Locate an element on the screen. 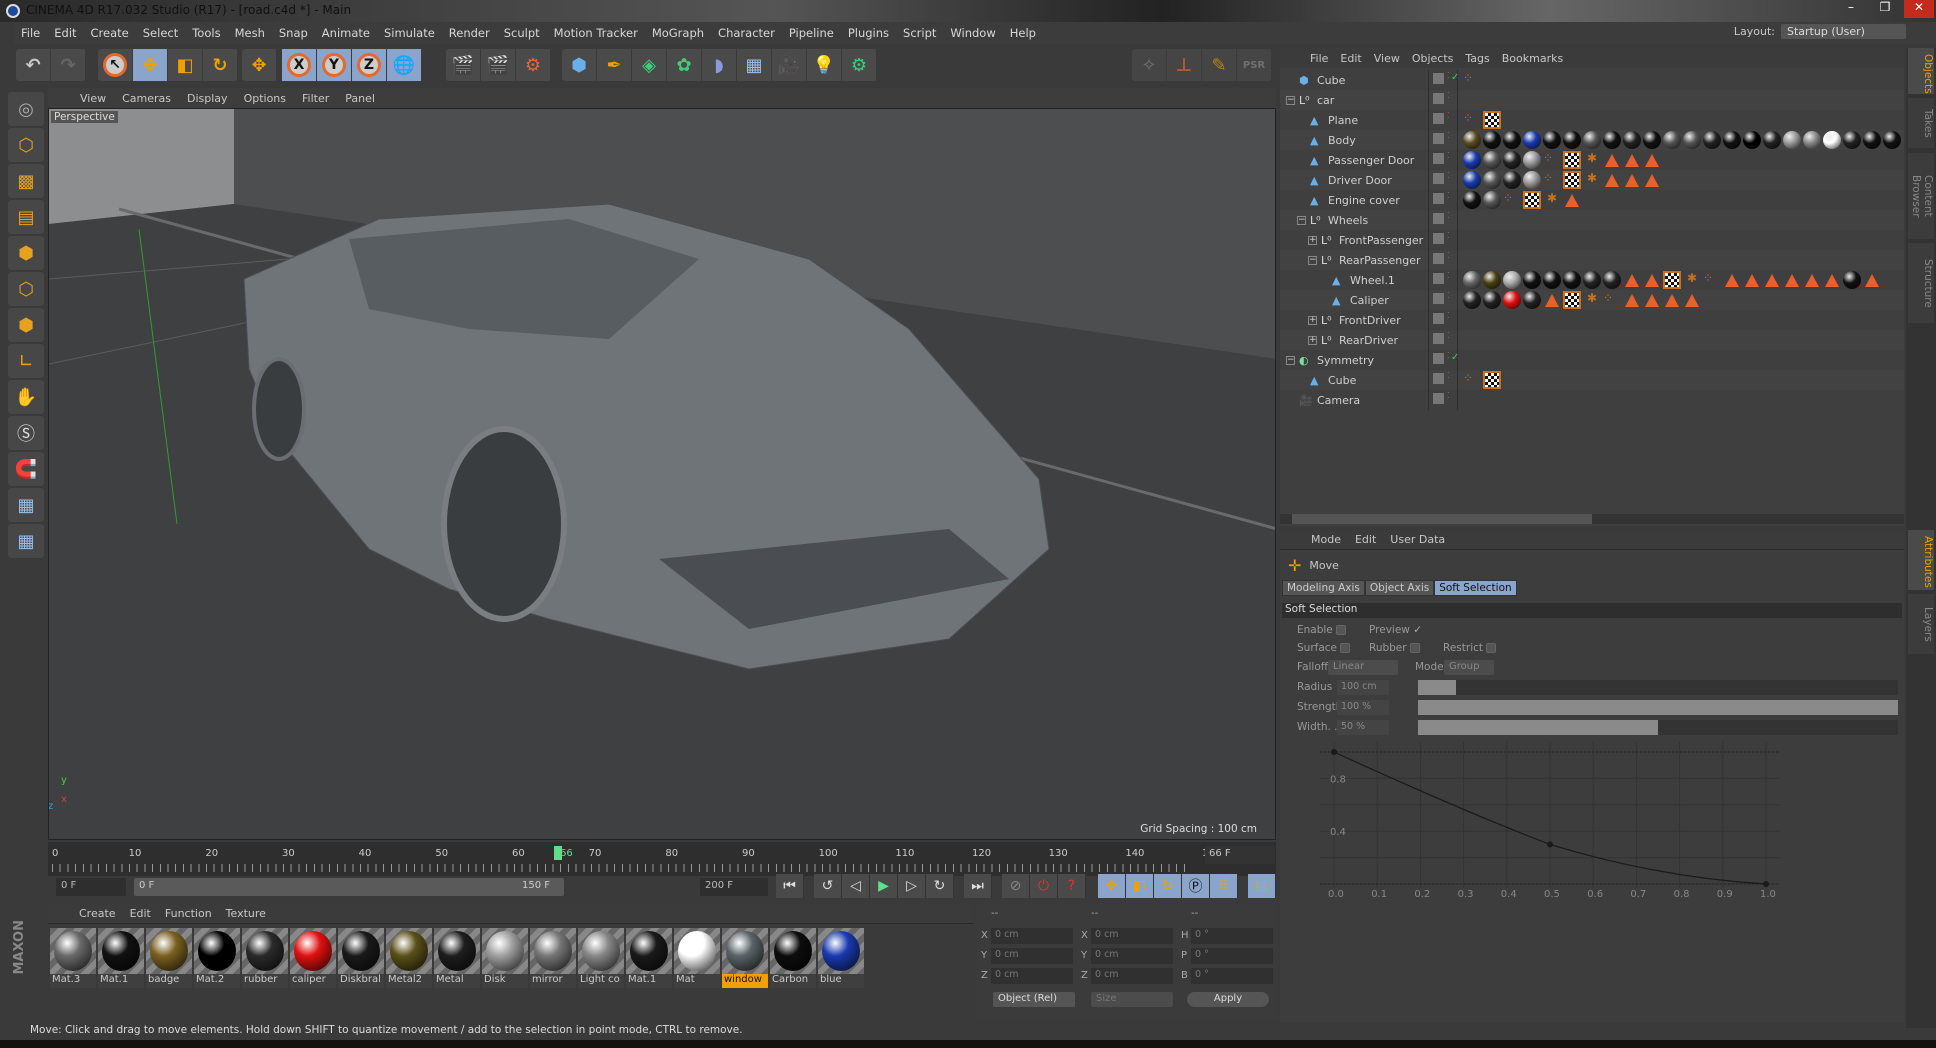 The width and height of the screenshot is (1936, 1048). maximize-button: ❐ is located at coordinates (1885, 9).